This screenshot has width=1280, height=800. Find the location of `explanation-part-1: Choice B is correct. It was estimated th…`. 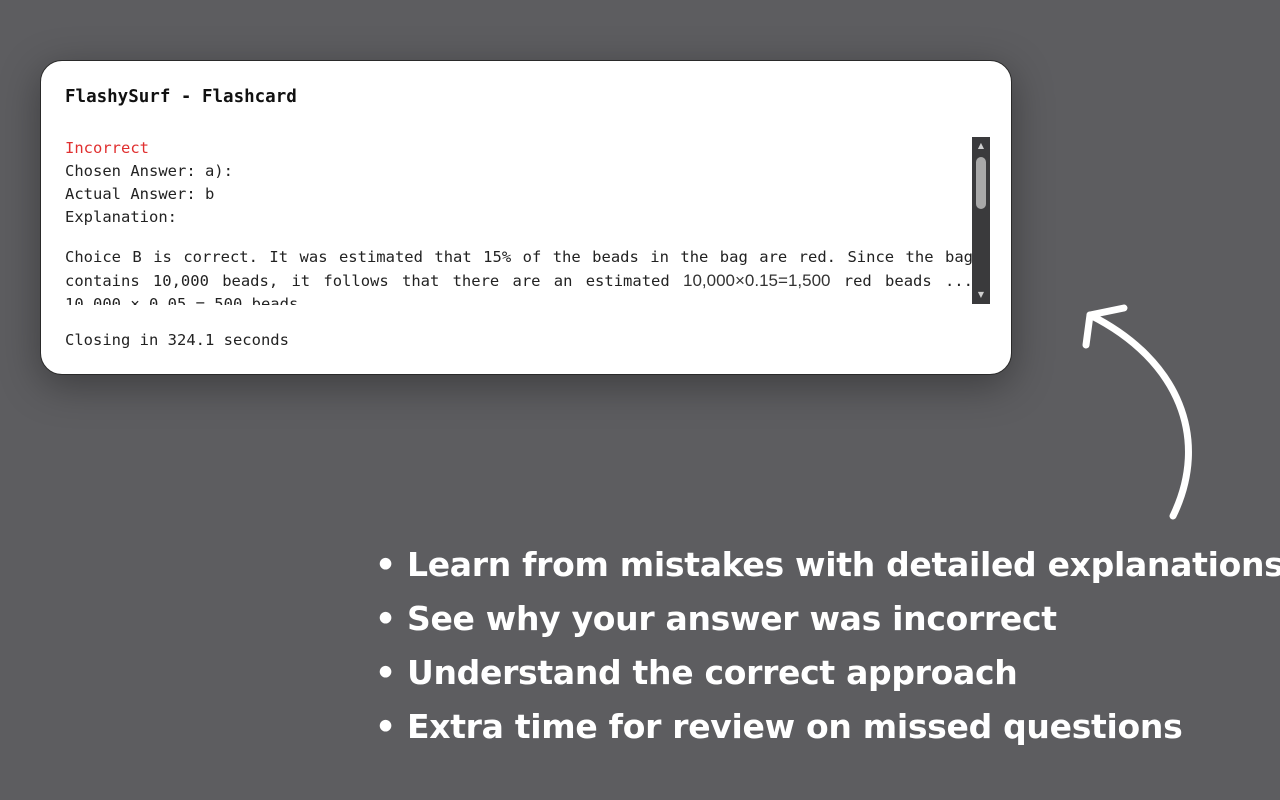

explanation-part-1: Choice B is correct. It was estimated th… is located at coordinates (519, 269).